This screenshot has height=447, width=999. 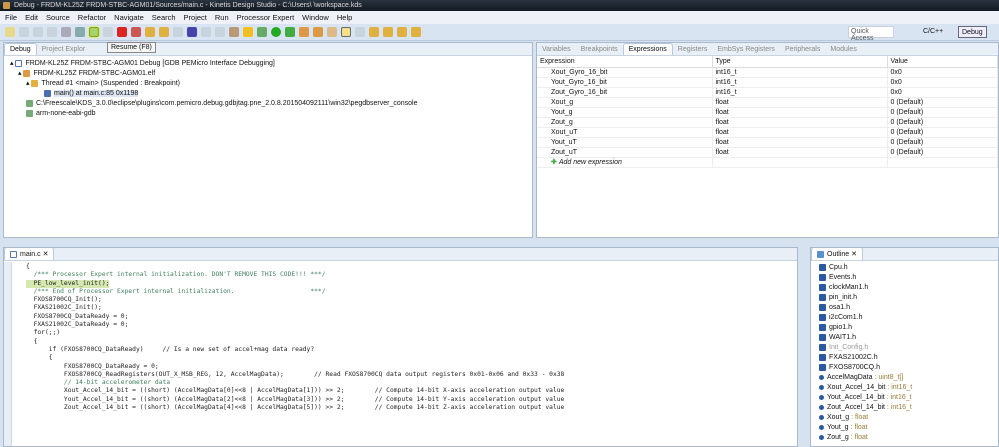 What do you see at coordinates (908, 418) in the screenshot?
I see `outline-item: Xout_g : float` at bounding box center [908, 418].